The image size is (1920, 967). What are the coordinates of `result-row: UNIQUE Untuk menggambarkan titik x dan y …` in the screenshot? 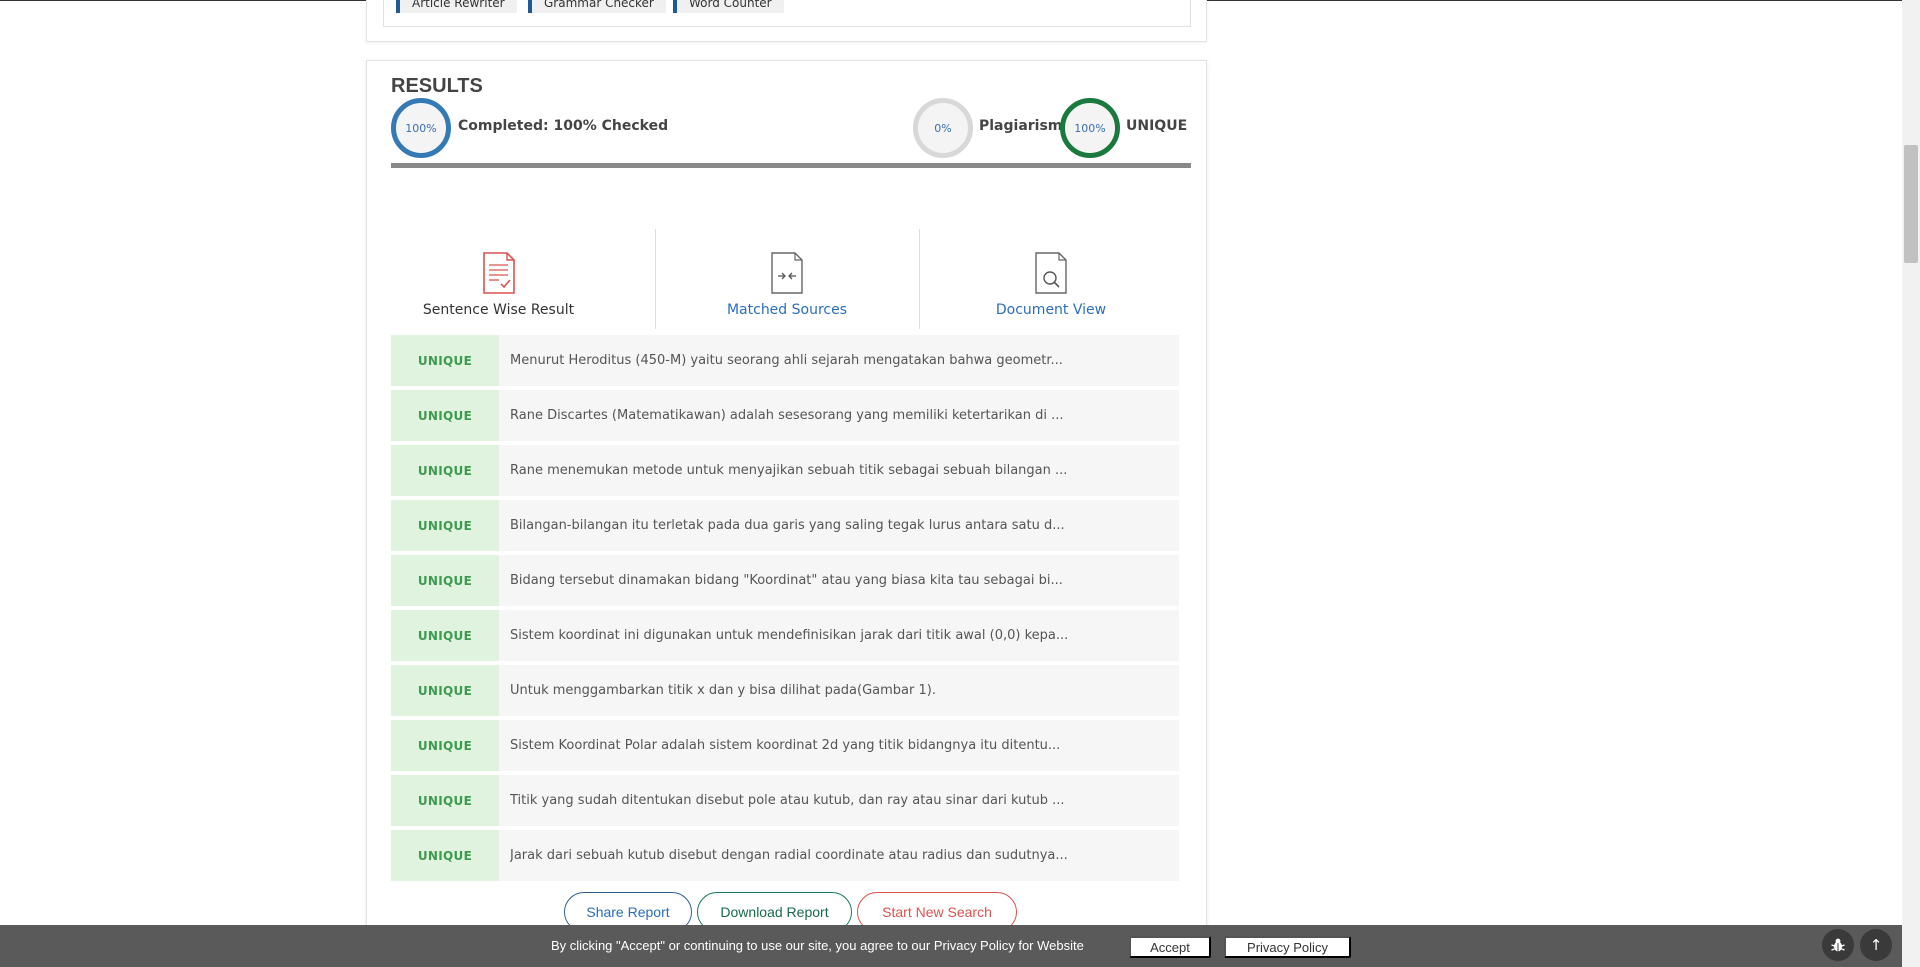 It's located at (785, 690).